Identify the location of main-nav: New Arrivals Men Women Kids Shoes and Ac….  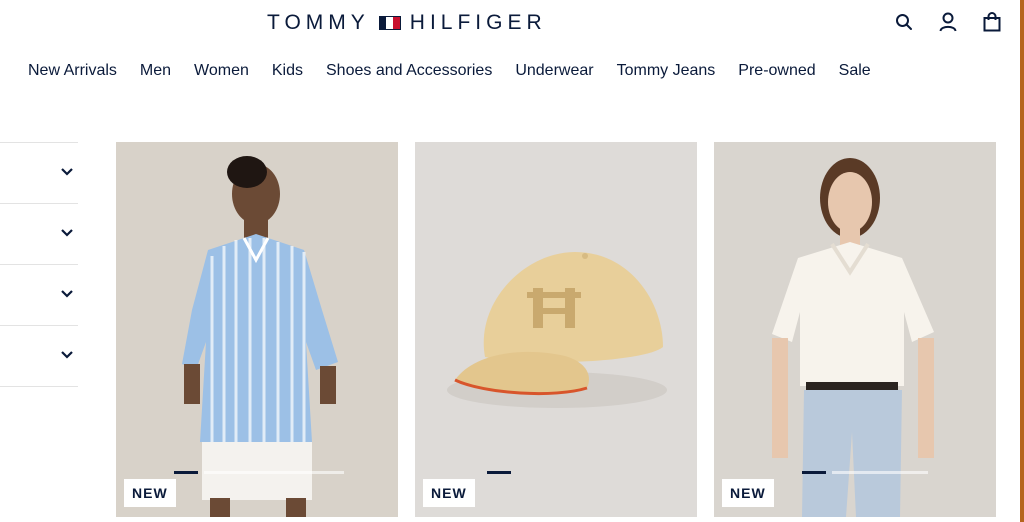
(461, 71).